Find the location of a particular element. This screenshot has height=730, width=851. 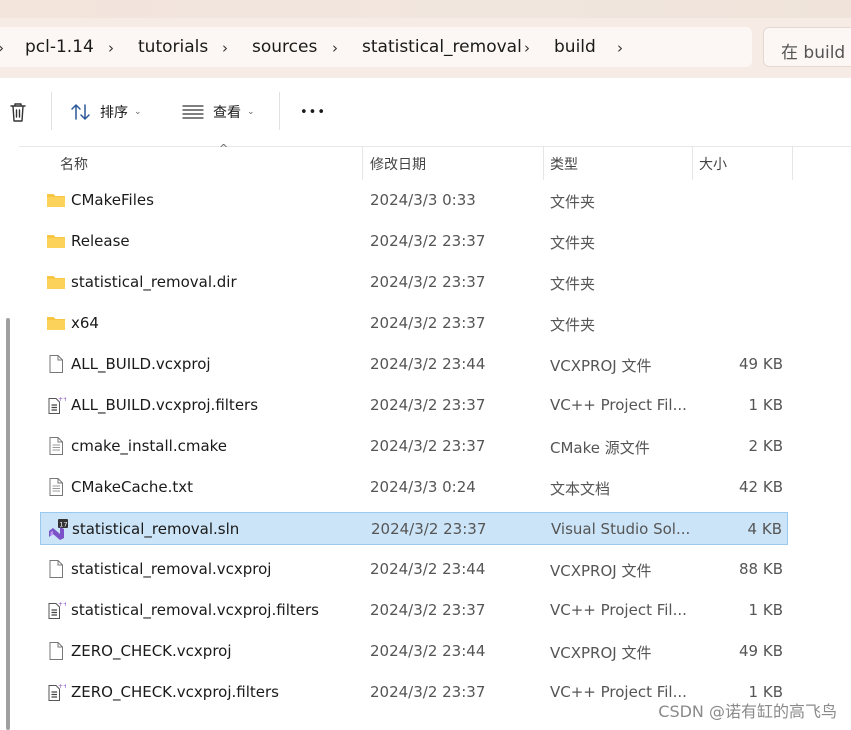

breadcrumb-item-pcl: pcl-1.14 is located at coordinates (59, 47).